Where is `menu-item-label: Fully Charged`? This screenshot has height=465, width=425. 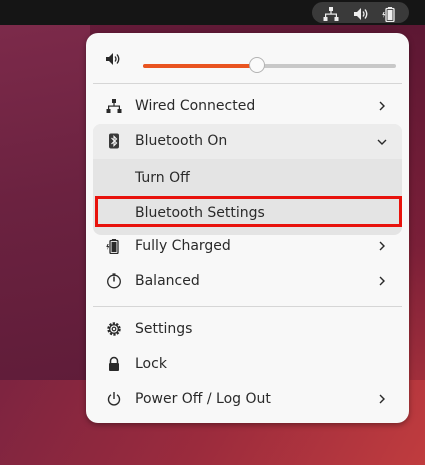 menu-item-label: Fully Charged is located at coordinates (183, 246).